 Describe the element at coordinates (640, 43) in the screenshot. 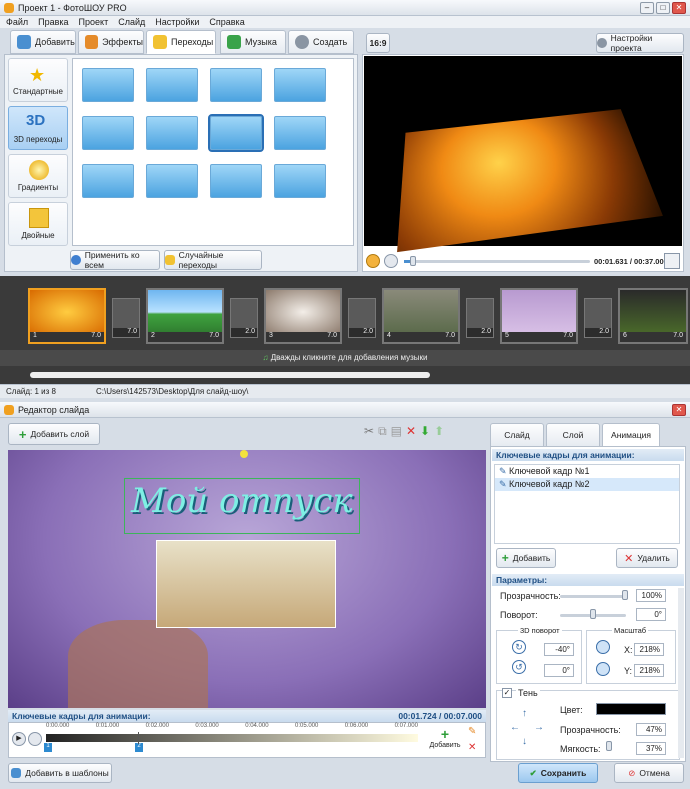

I see `project-settings-button: Настройки проекта` at that location.